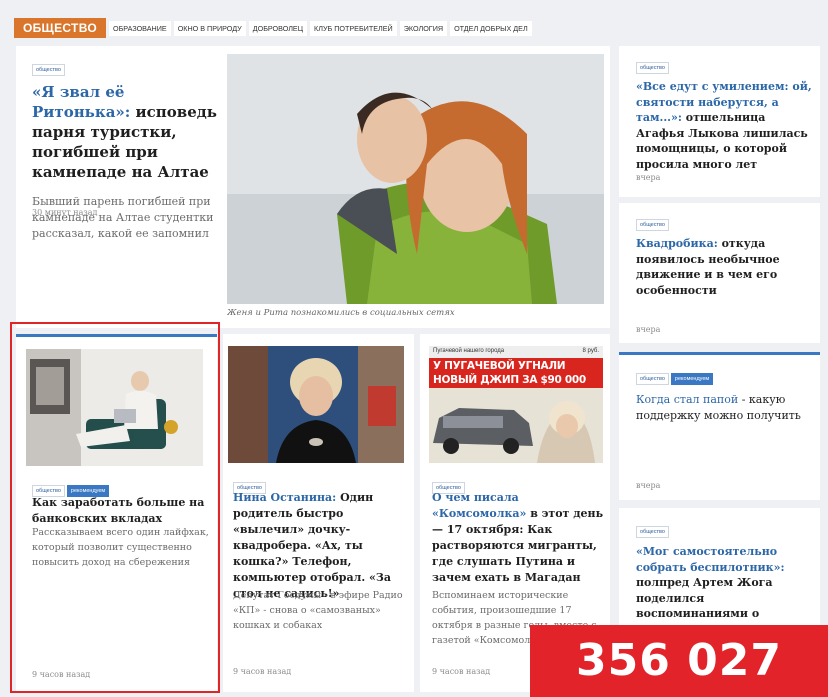  What do you see at coordinates (65, 212) in the screenshot?
I see `lead-time: 30 минут назад` at bounding box center [65, 212].